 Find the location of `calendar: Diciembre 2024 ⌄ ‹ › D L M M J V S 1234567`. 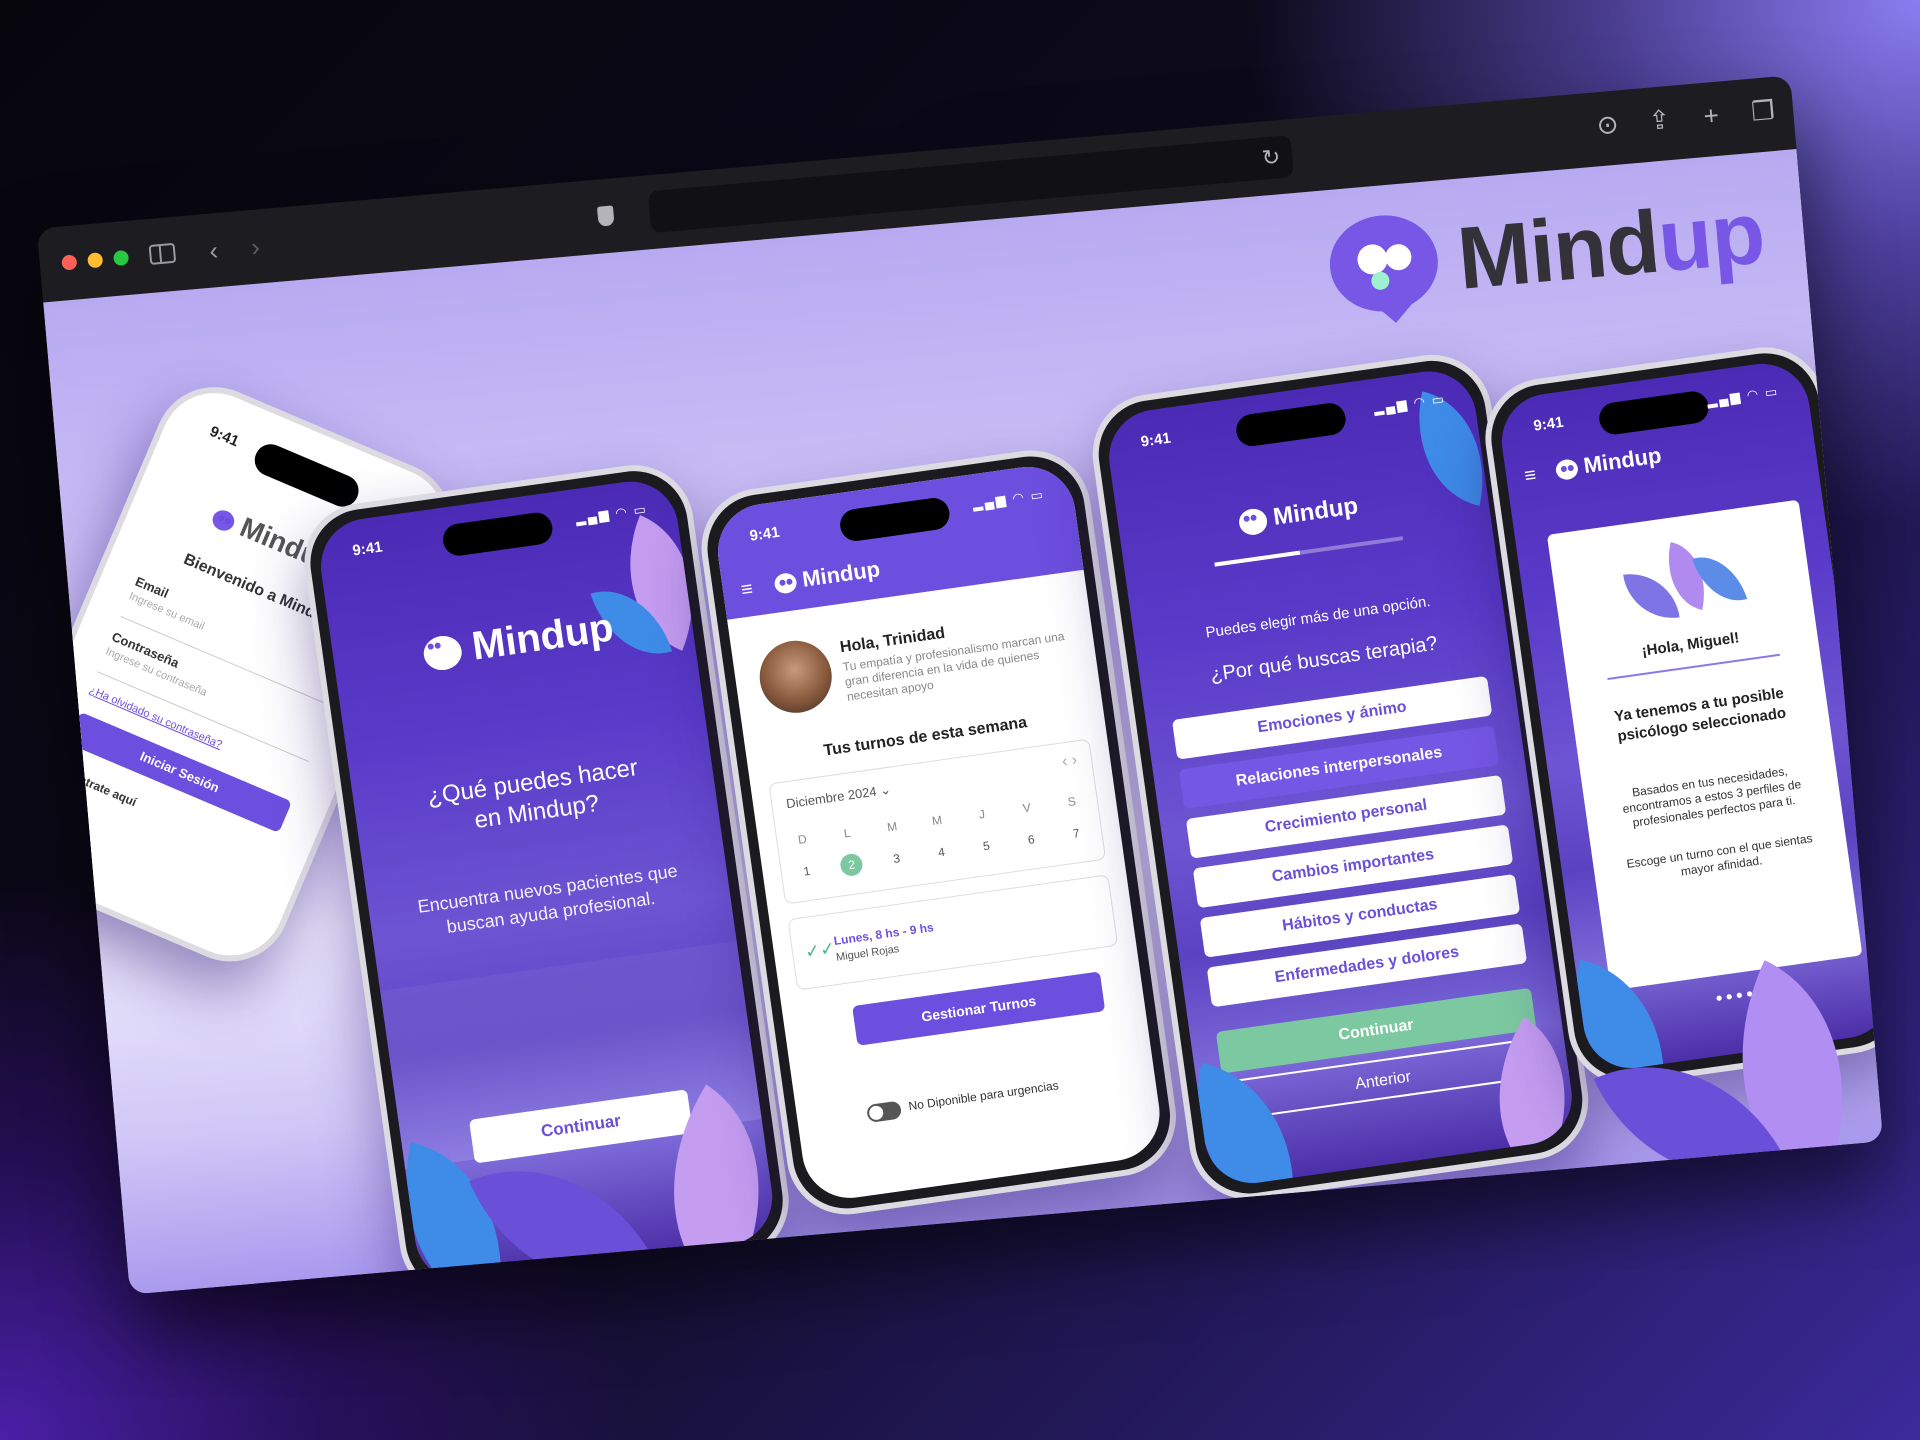

calendar: Diciembre 2024 ⌄ ‹ › D L M M J V S 1234567 is located at coordinates (937, 821).